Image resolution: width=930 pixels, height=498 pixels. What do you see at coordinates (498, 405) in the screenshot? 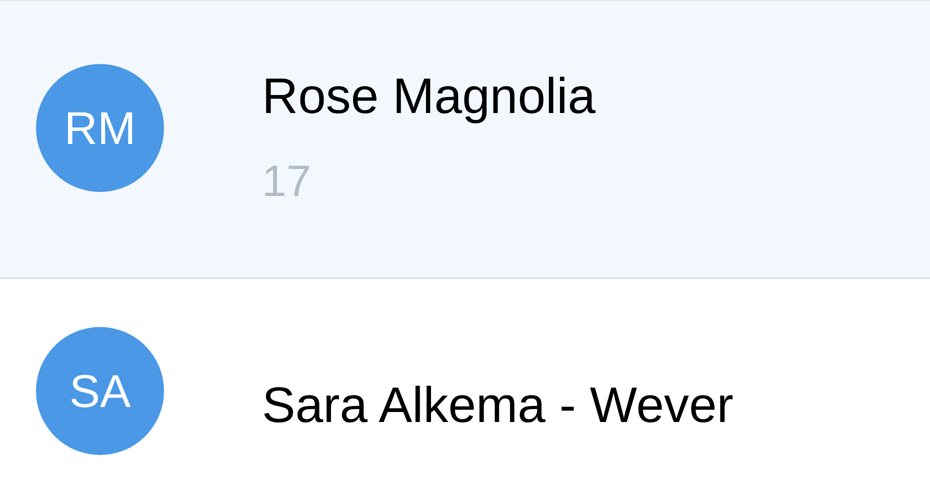
I see `contact-name: Sara Alkema - Wever` at bounding box center [498, 405].